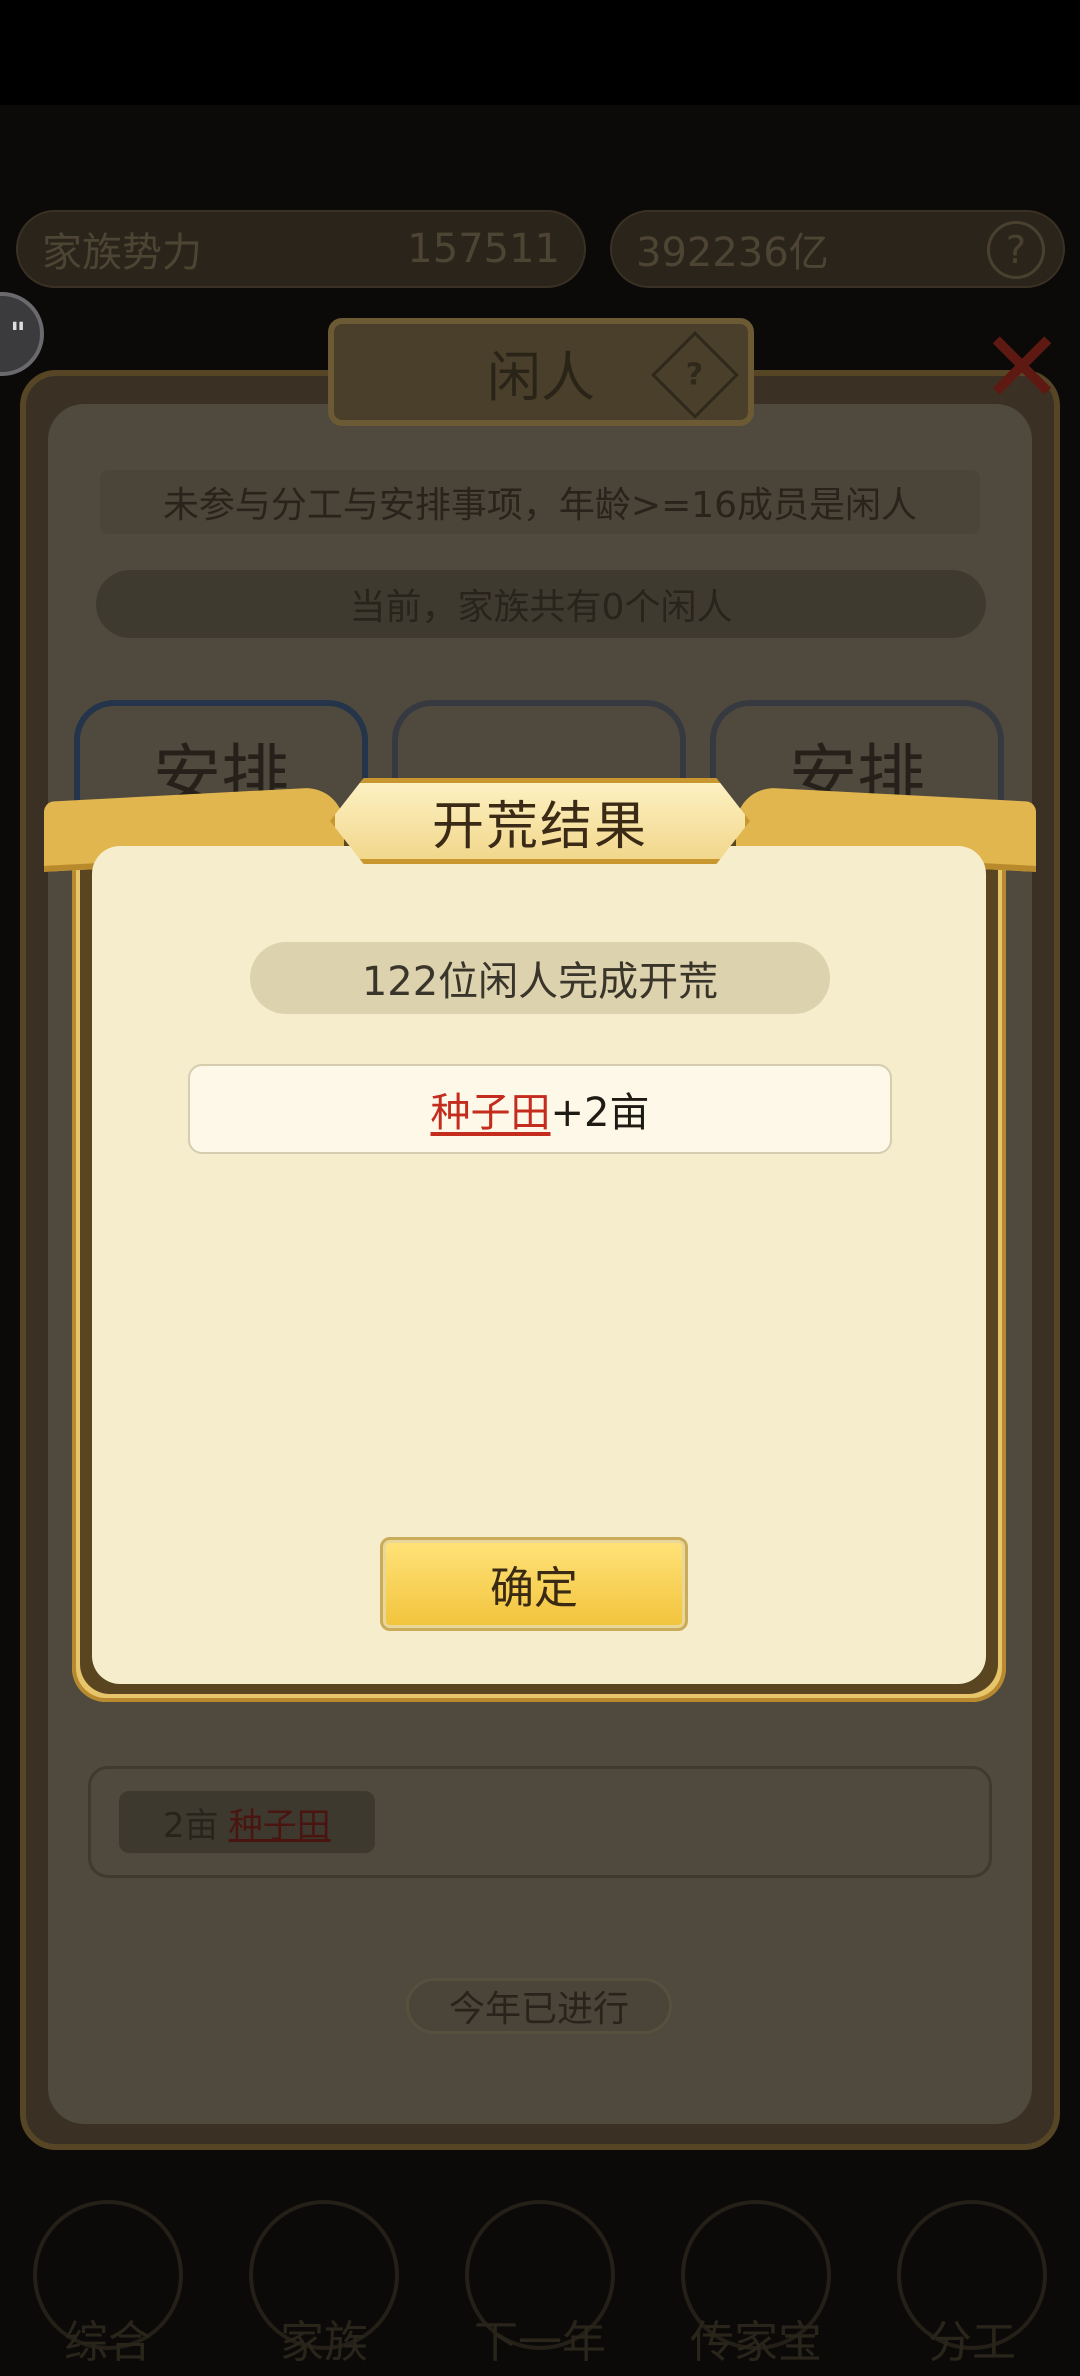  What do you see at coordinates (534, 1584) in the screenshot?
I see `confirm-button: 确定` at bounding box center [534, 1584].